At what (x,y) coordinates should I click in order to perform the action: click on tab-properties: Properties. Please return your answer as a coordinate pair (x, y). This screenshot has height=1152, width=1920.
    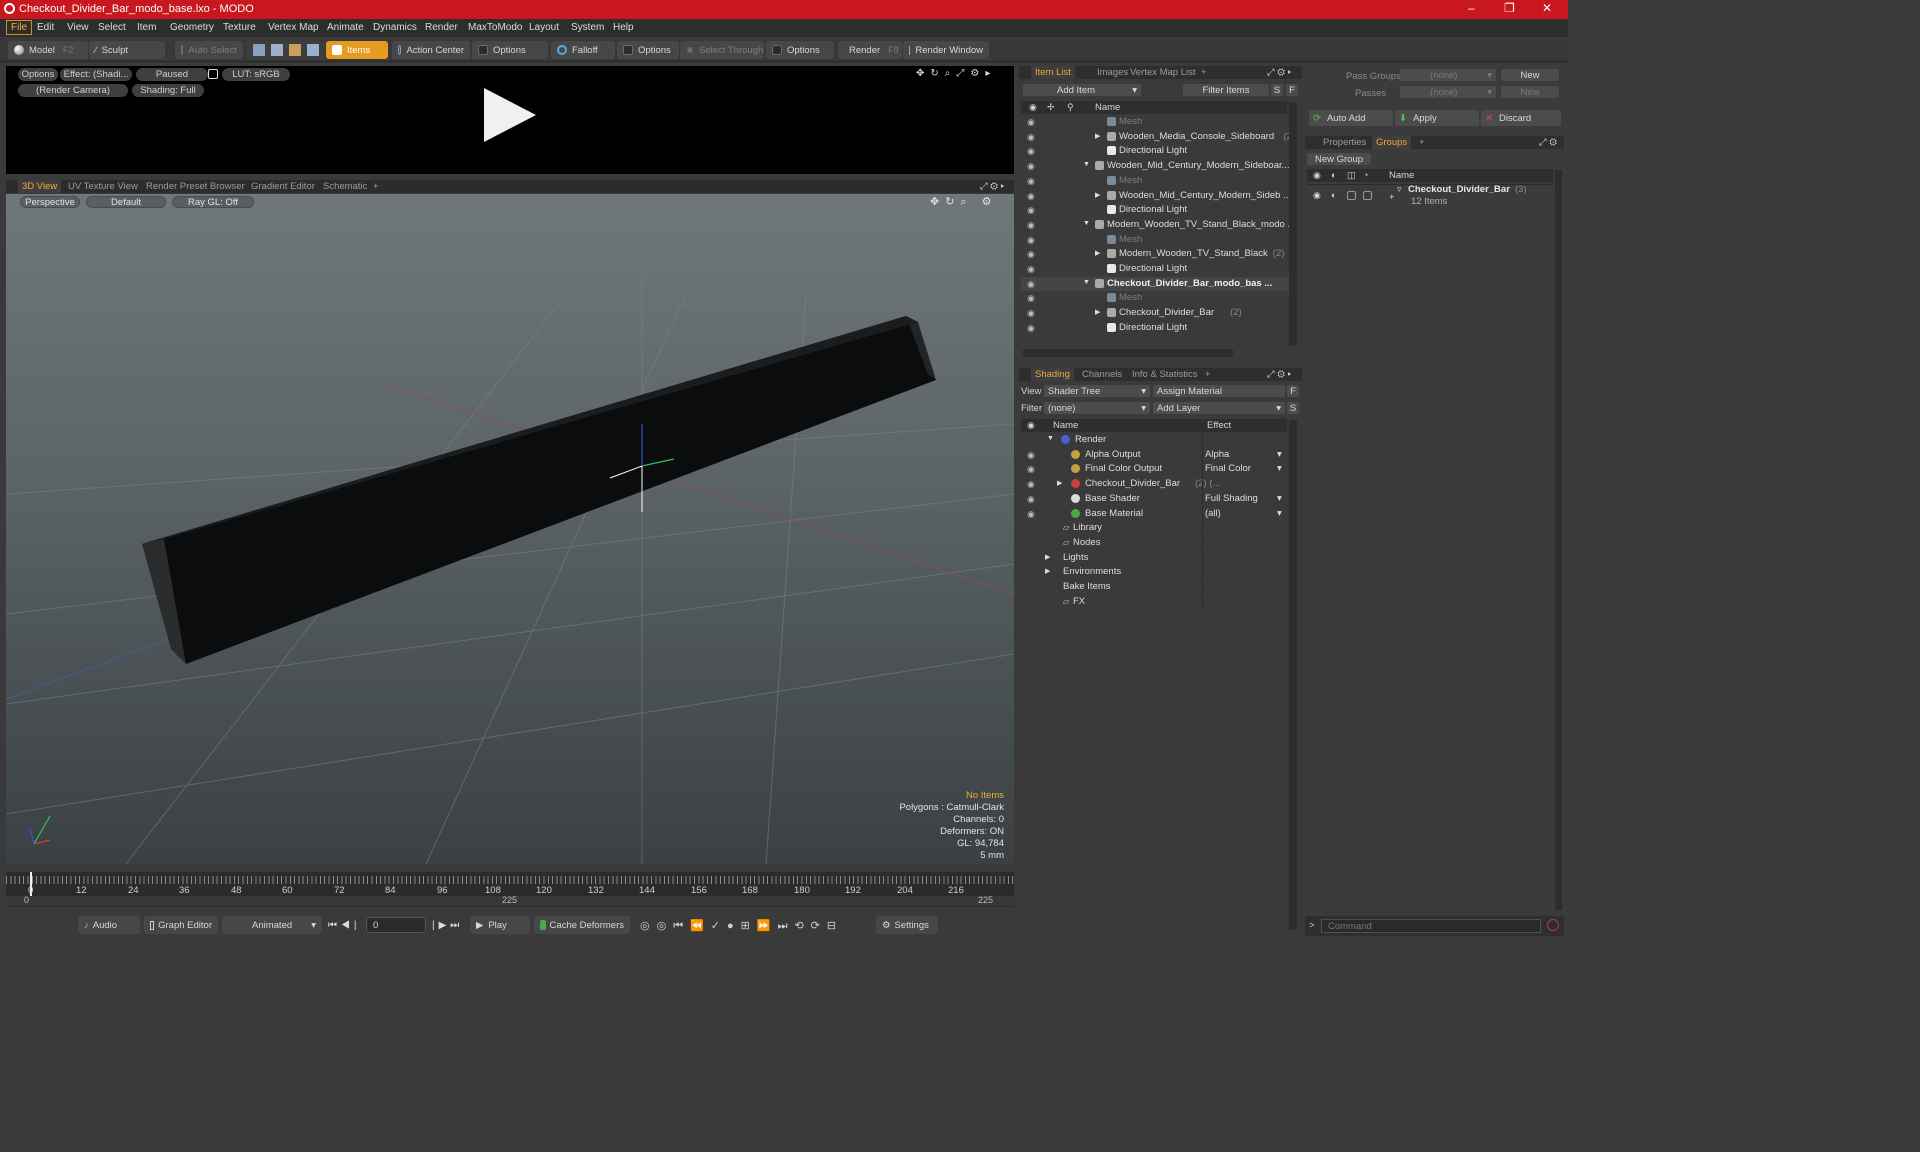
    Looking at the image, I should click on (1344, 142).